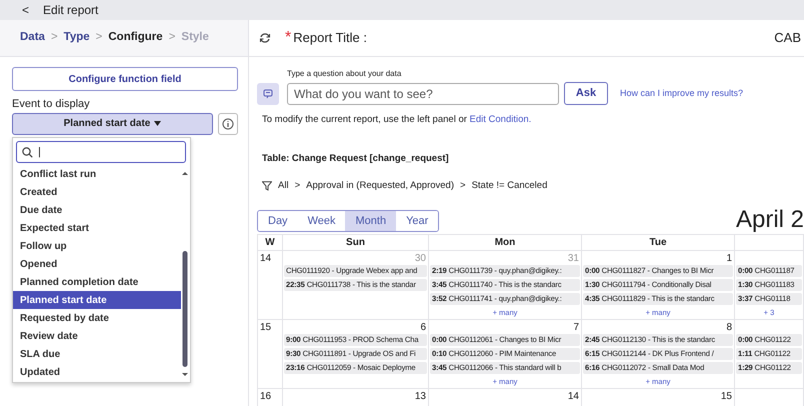  Describe the element at coordinates (97, 282) in the screenshot. I see `dropdown-option: Planned completion date` at that location.